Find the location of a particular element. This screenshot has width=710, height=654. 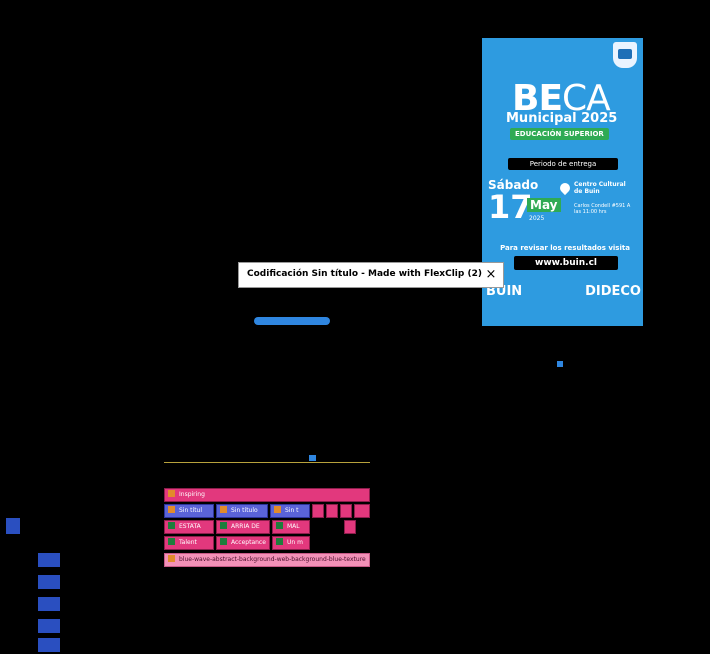

clip-inspiring: Inspiring is located at coordinates (267, 495).